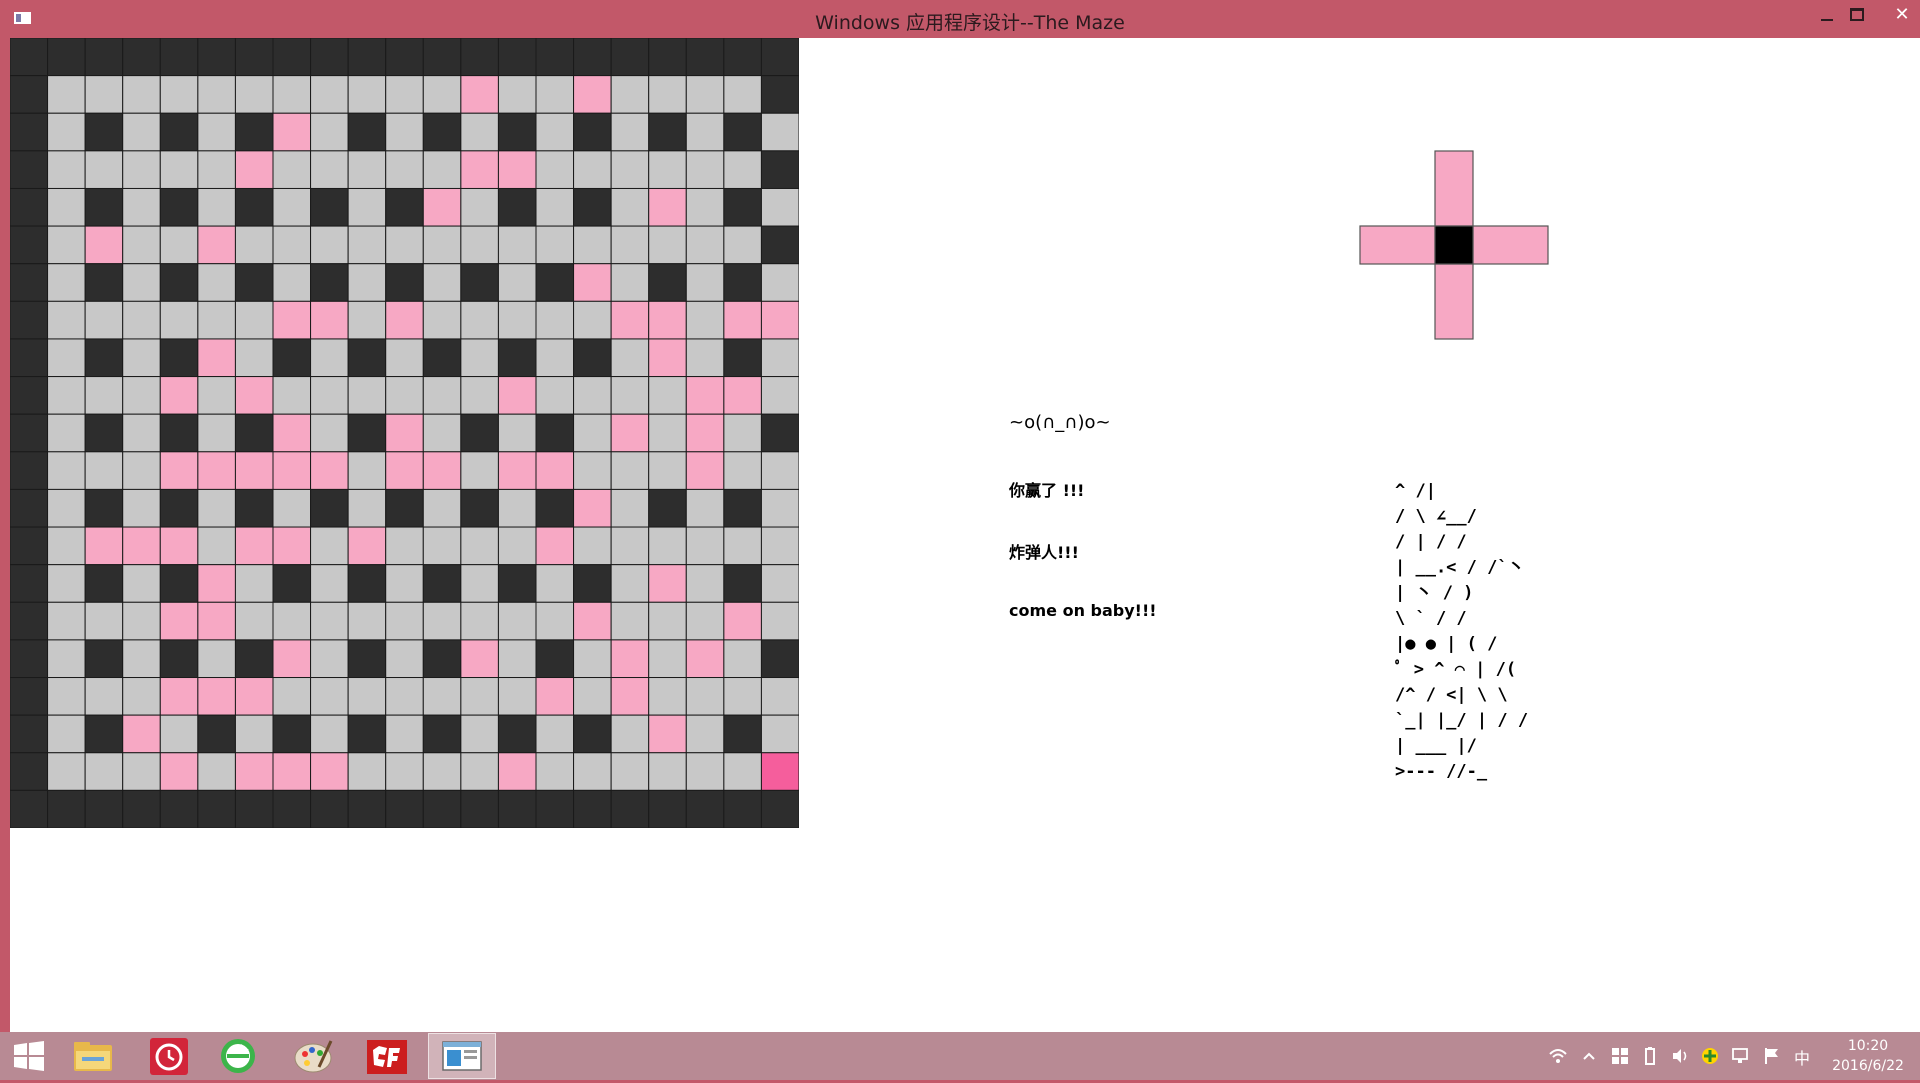  I want to click on clock-date: 2016/6/22, so click(1868, 1066).